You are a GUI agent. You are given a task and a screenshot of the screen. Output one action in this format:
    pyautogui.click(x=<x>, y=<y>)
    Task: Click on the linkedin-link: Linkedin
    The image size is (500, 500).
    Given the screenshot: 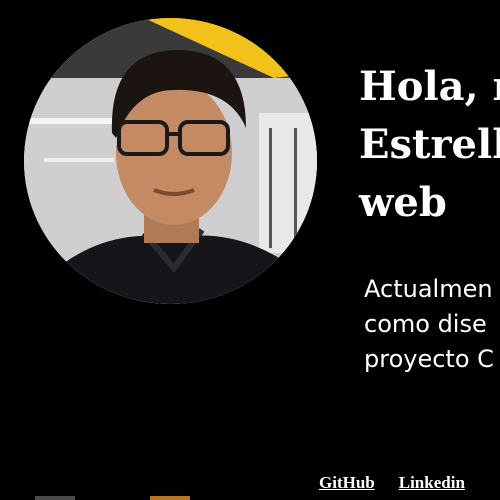 What is the action you would take?
    pyautogui.click(x=432, y=483)
    